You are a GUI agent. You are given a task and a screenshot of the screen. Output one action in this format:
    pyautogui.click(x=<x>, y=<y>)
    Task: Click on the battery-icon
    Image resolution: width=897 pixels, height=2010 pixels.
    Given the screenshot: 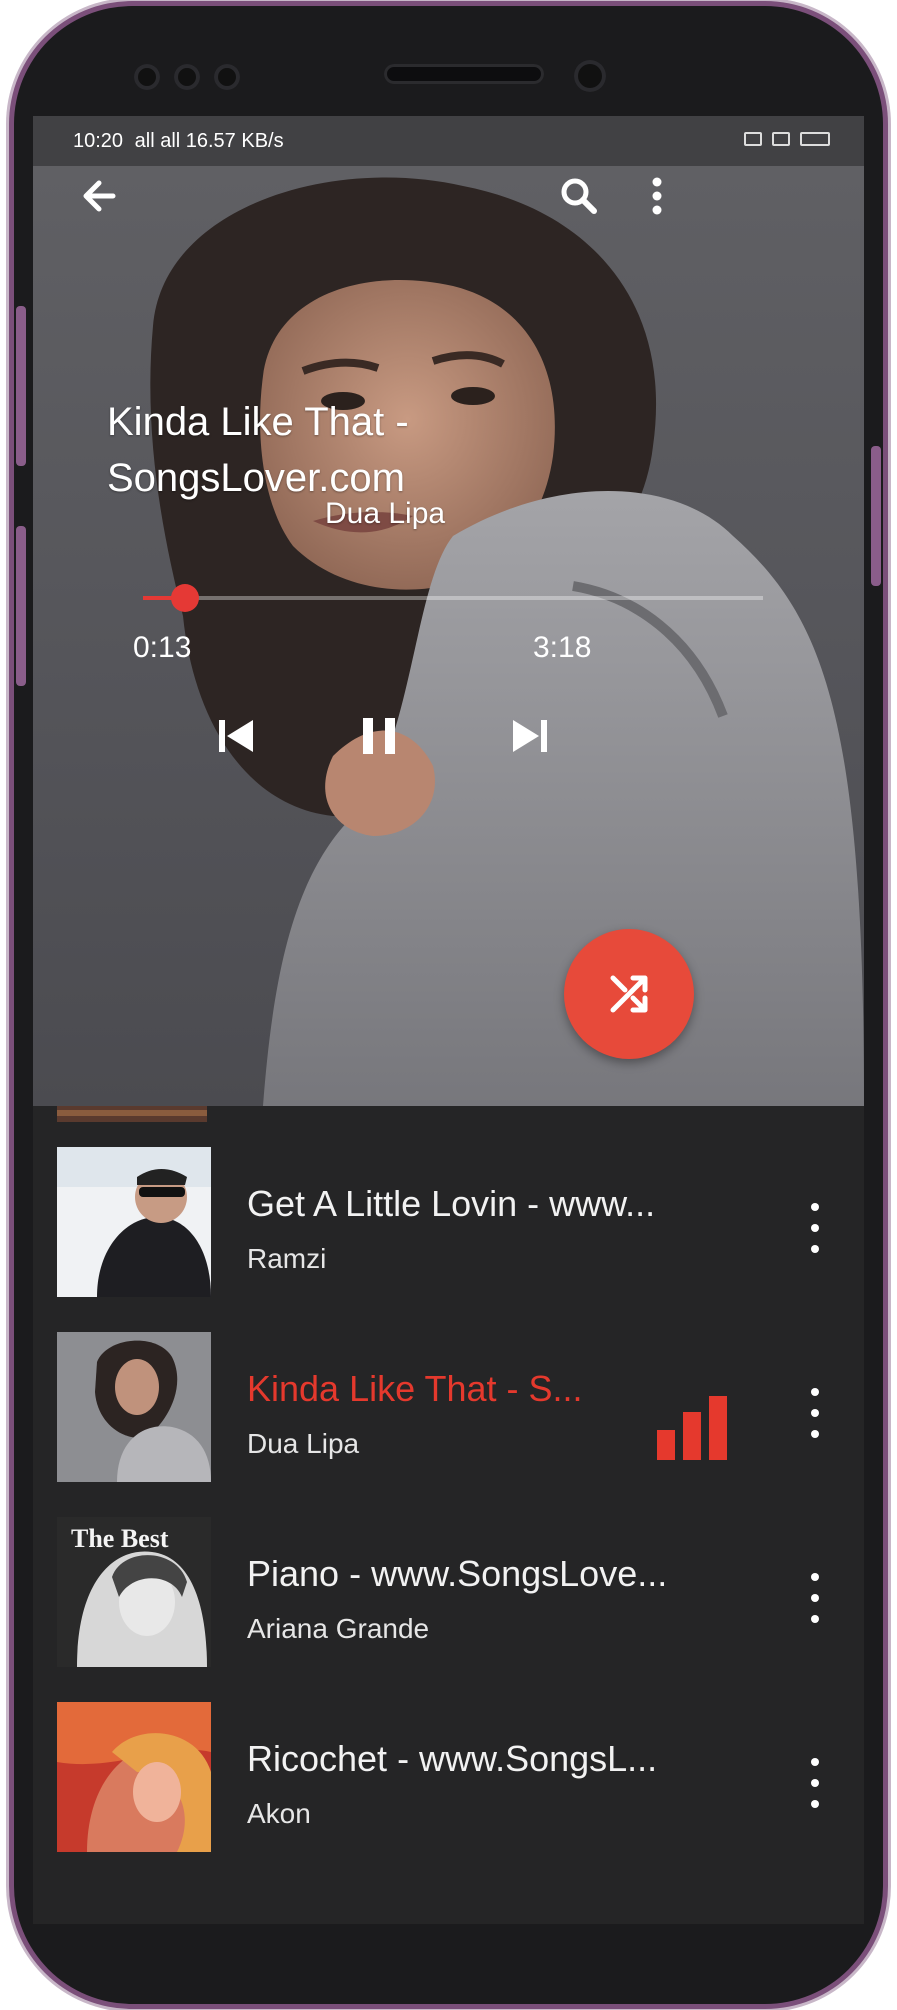 What is the action you would take?
    pyautogui.click(x=815, y=139)
    